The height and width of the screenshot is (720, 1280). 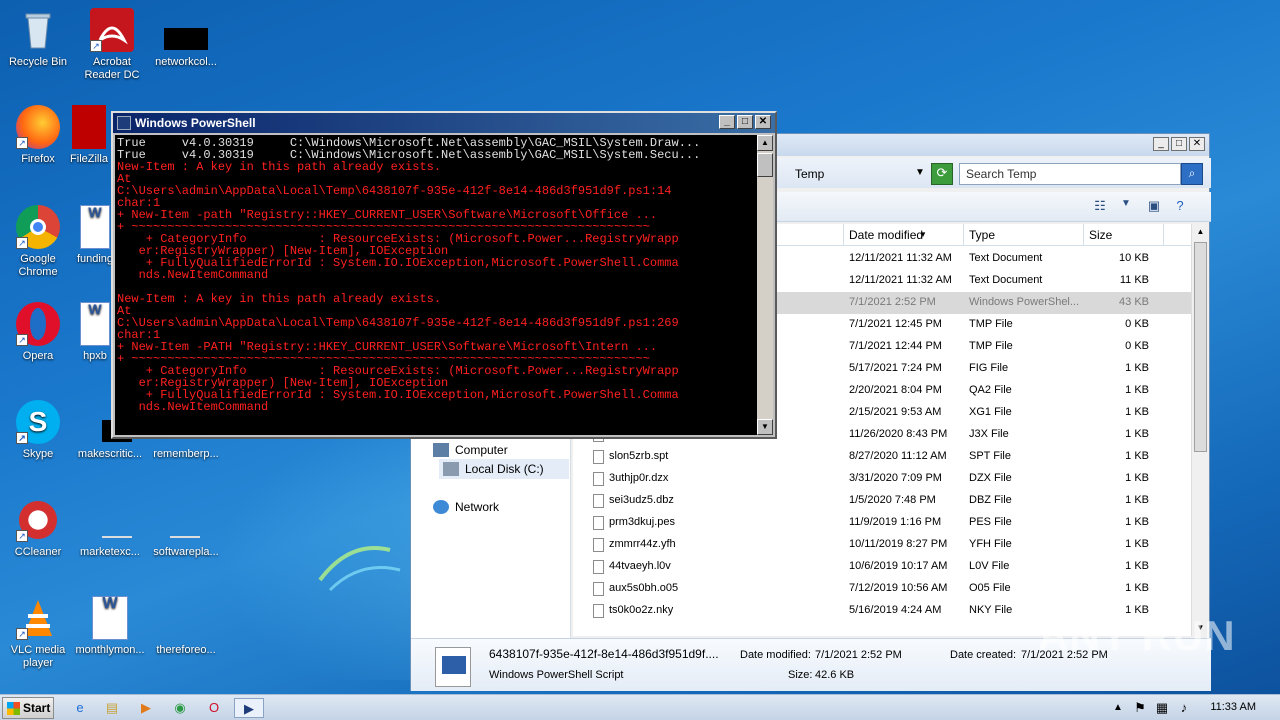 What do you see at coordinates (466, 507) in the screenshot?
I see `nav-item-network: Network` at bounding box center [466, 507].